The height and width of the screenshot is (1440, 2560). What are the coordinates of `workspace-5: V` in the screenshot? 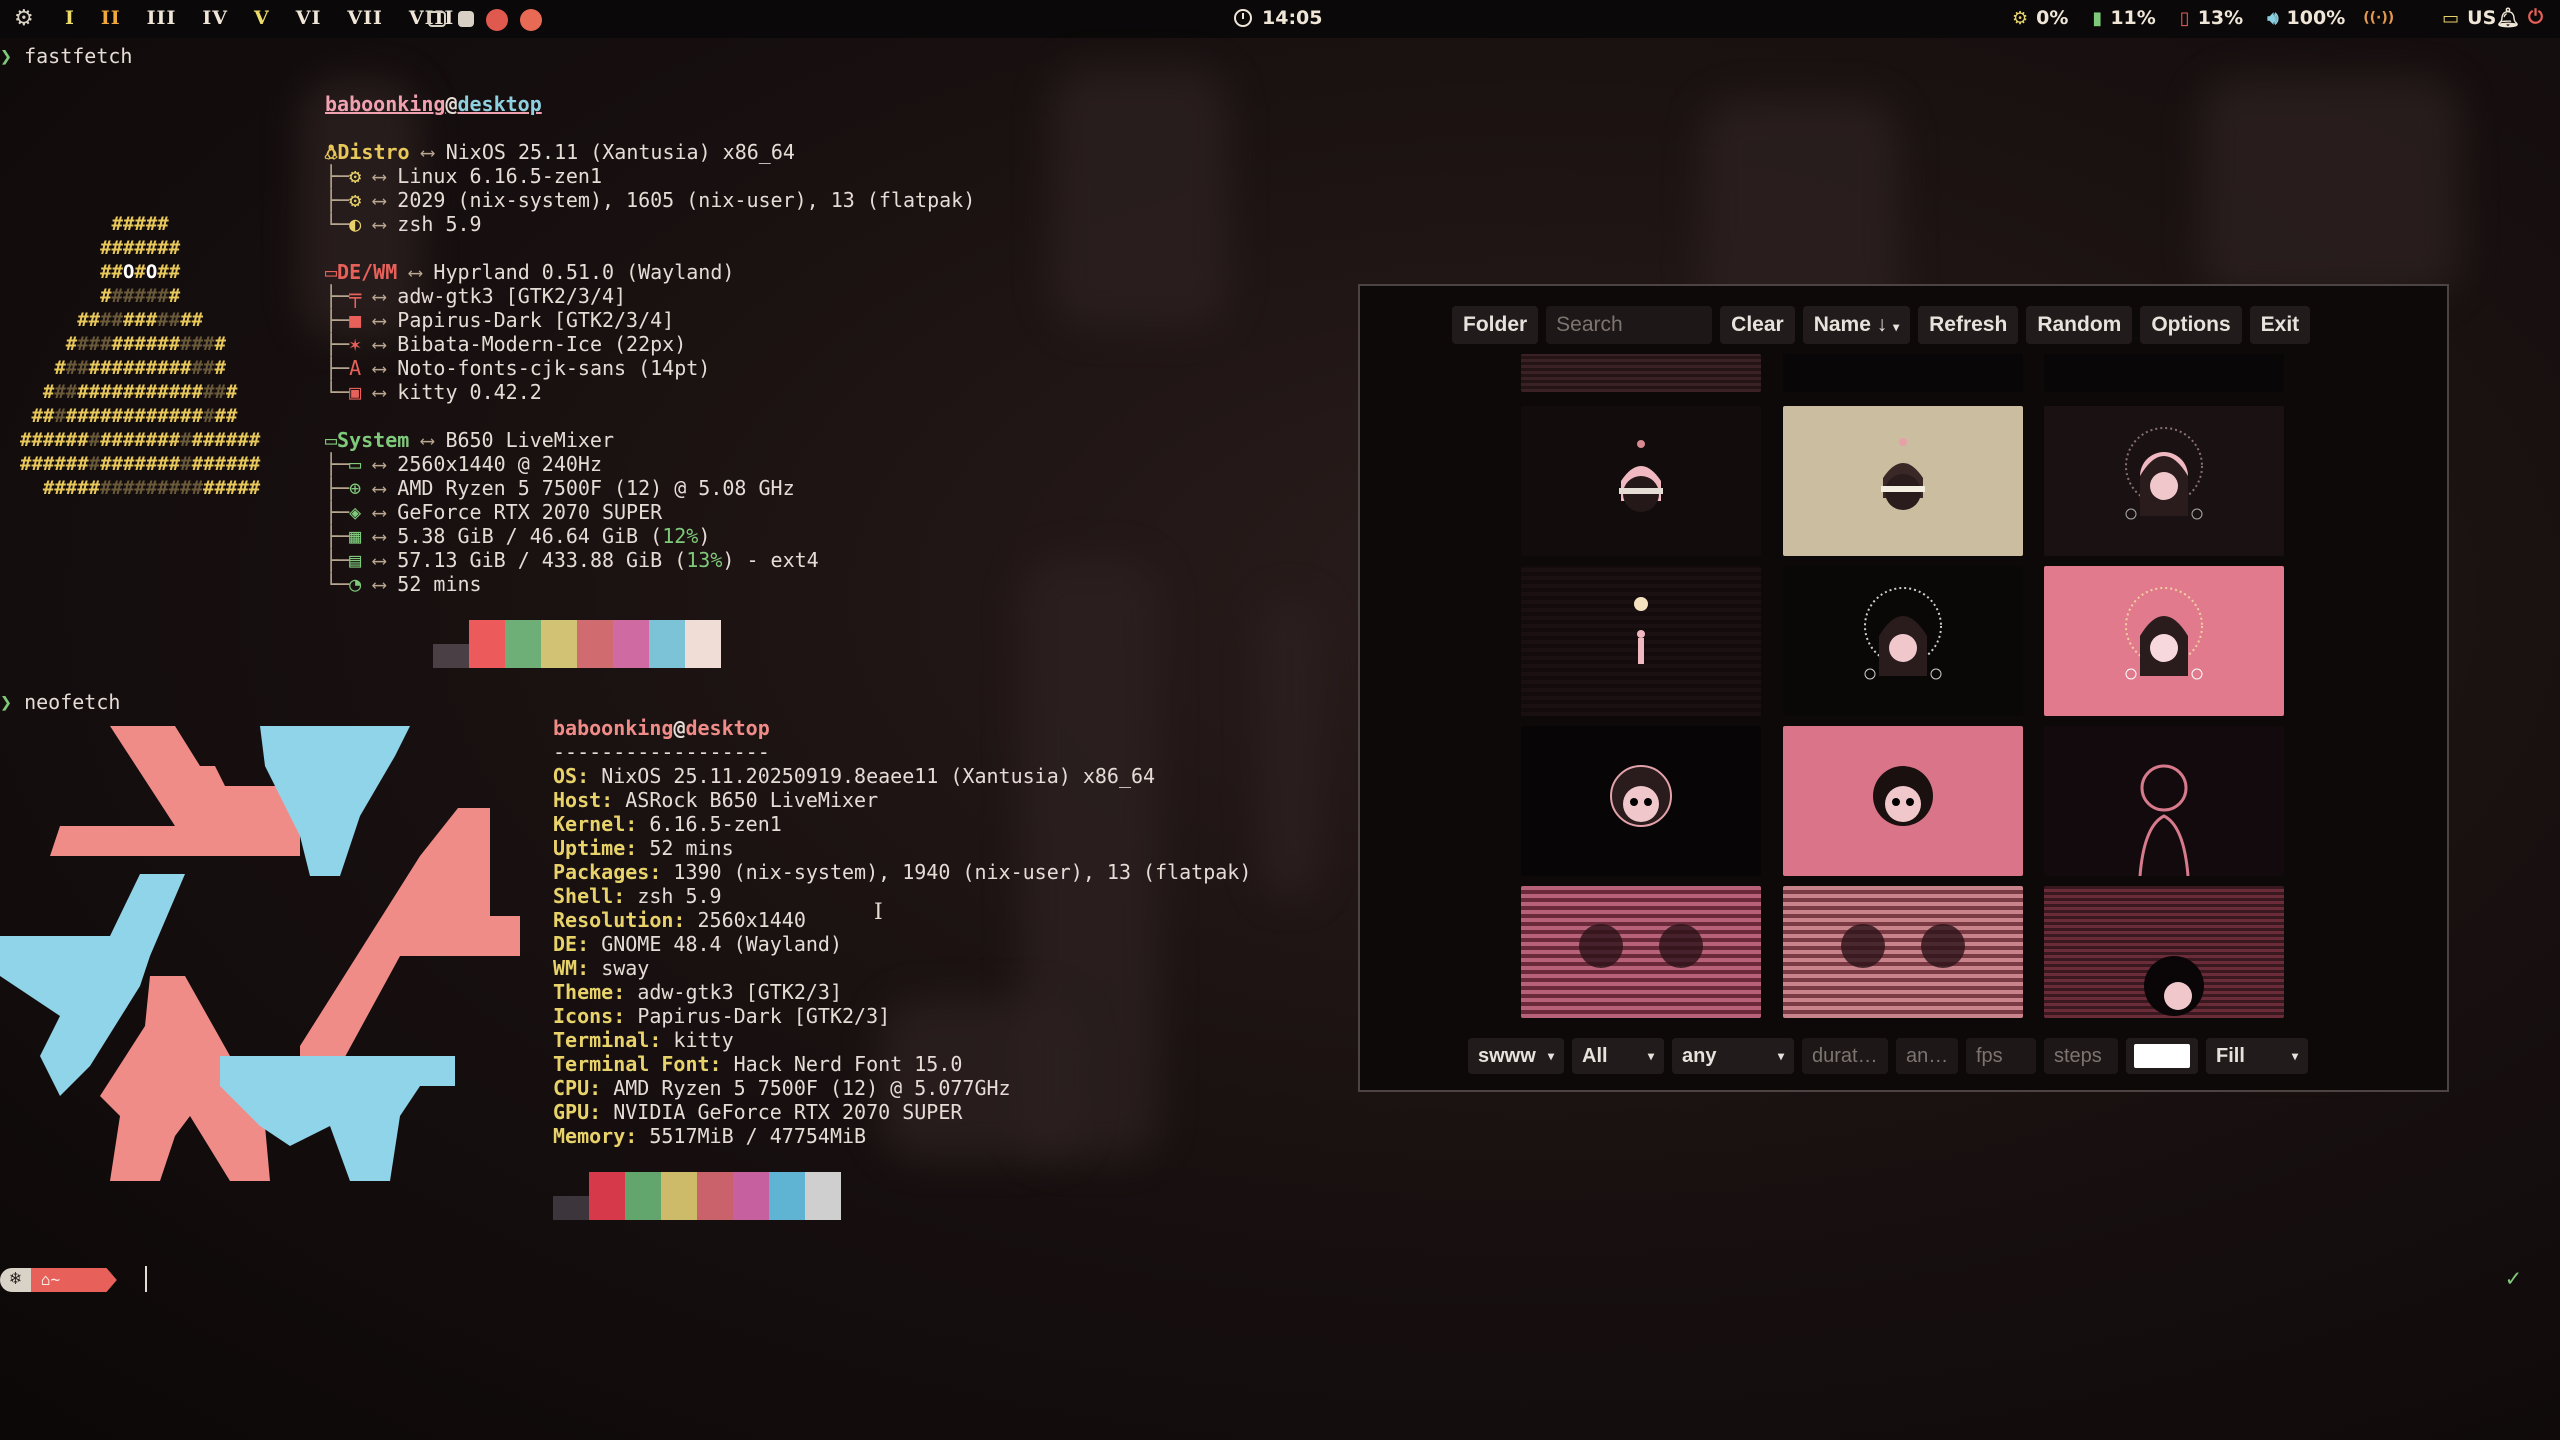 It's located at (262, 18).